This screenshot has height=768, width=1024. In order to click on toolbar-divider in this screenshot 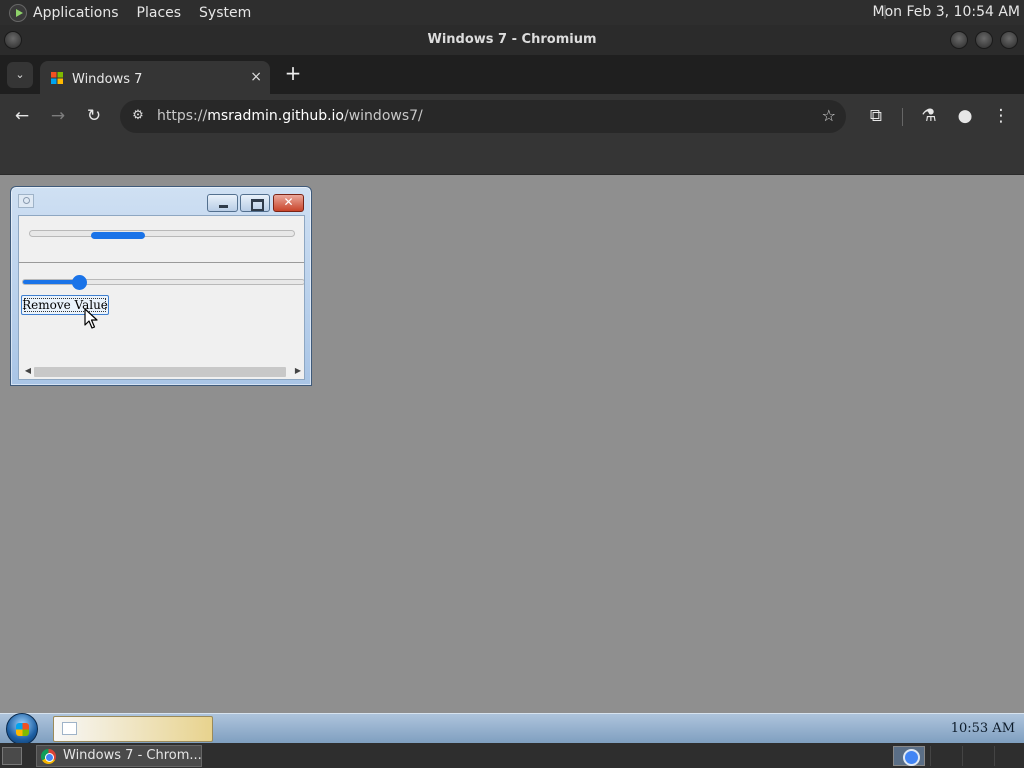, I will do `click(902, 117)`.